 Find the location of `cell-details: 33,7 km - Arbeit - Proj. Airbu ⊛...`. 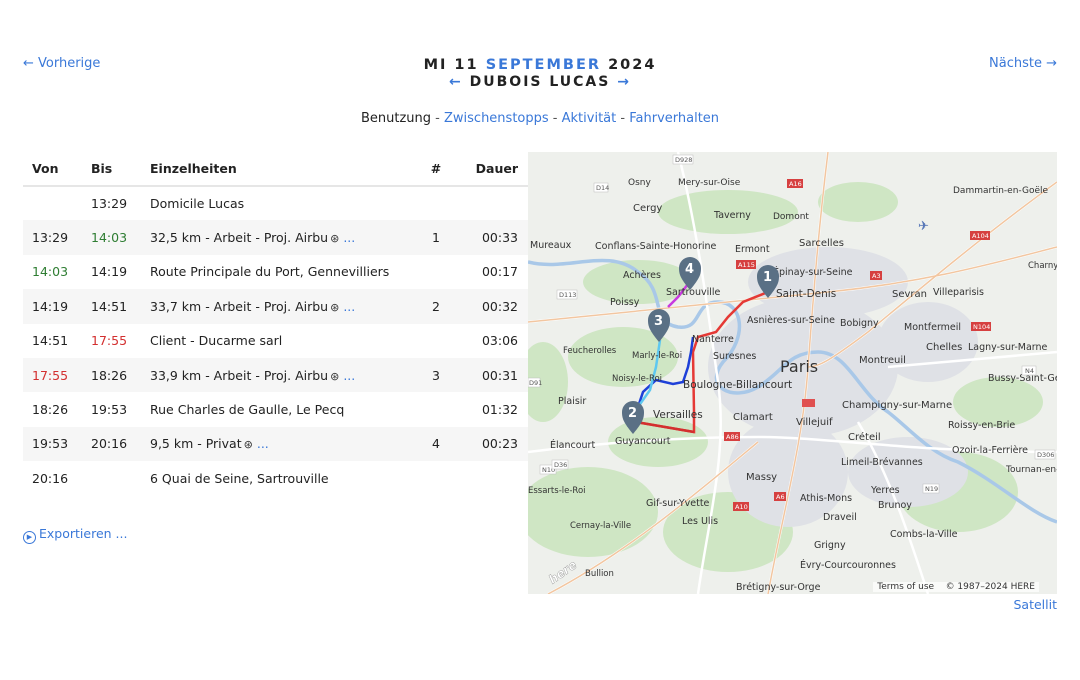

cell-details: 33,7 km - Arbeit - Proj. Airbu ⊛... is located at coordinates (278, 306).